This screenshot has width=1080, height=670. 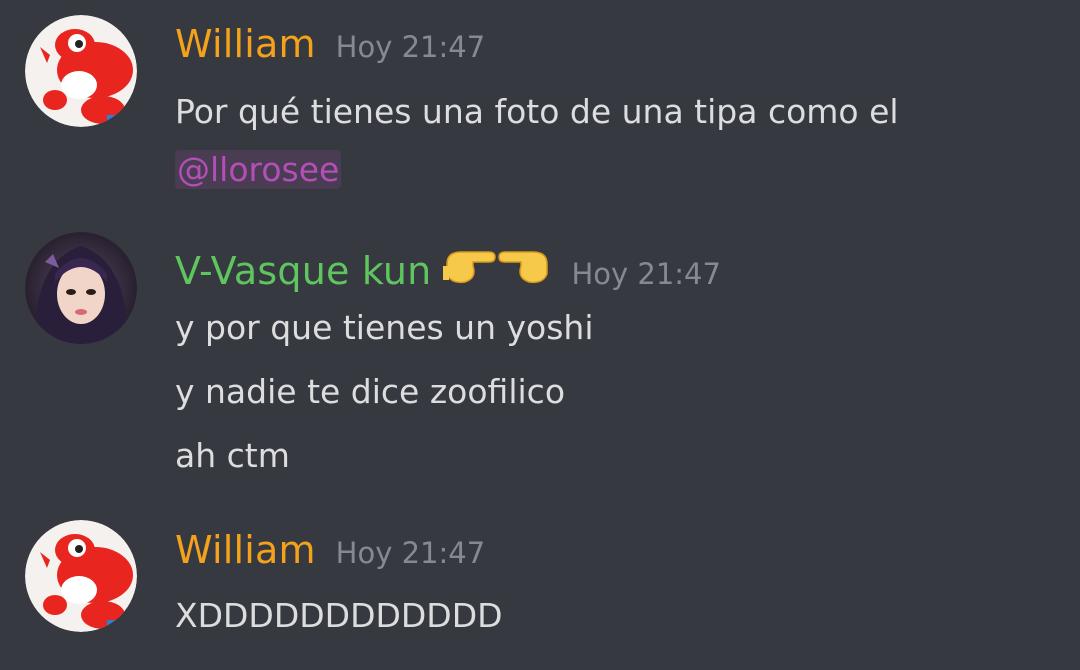 What do you see at coordinates (339, 615) in the screenshot?
I see `message-text: XDDDDDDDDDDDD` at bounding box center [339, 615].